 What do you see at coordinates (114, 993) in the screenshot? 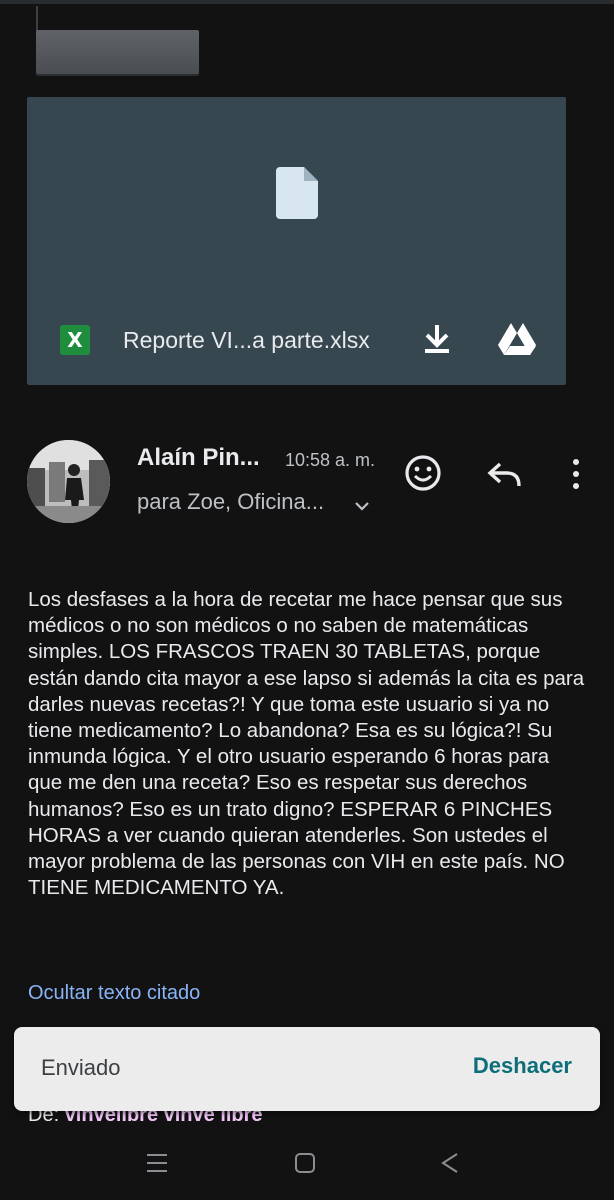
I see `hide-quoted-text-link: Ocultar texto citado` at bounding box center [114, 993].